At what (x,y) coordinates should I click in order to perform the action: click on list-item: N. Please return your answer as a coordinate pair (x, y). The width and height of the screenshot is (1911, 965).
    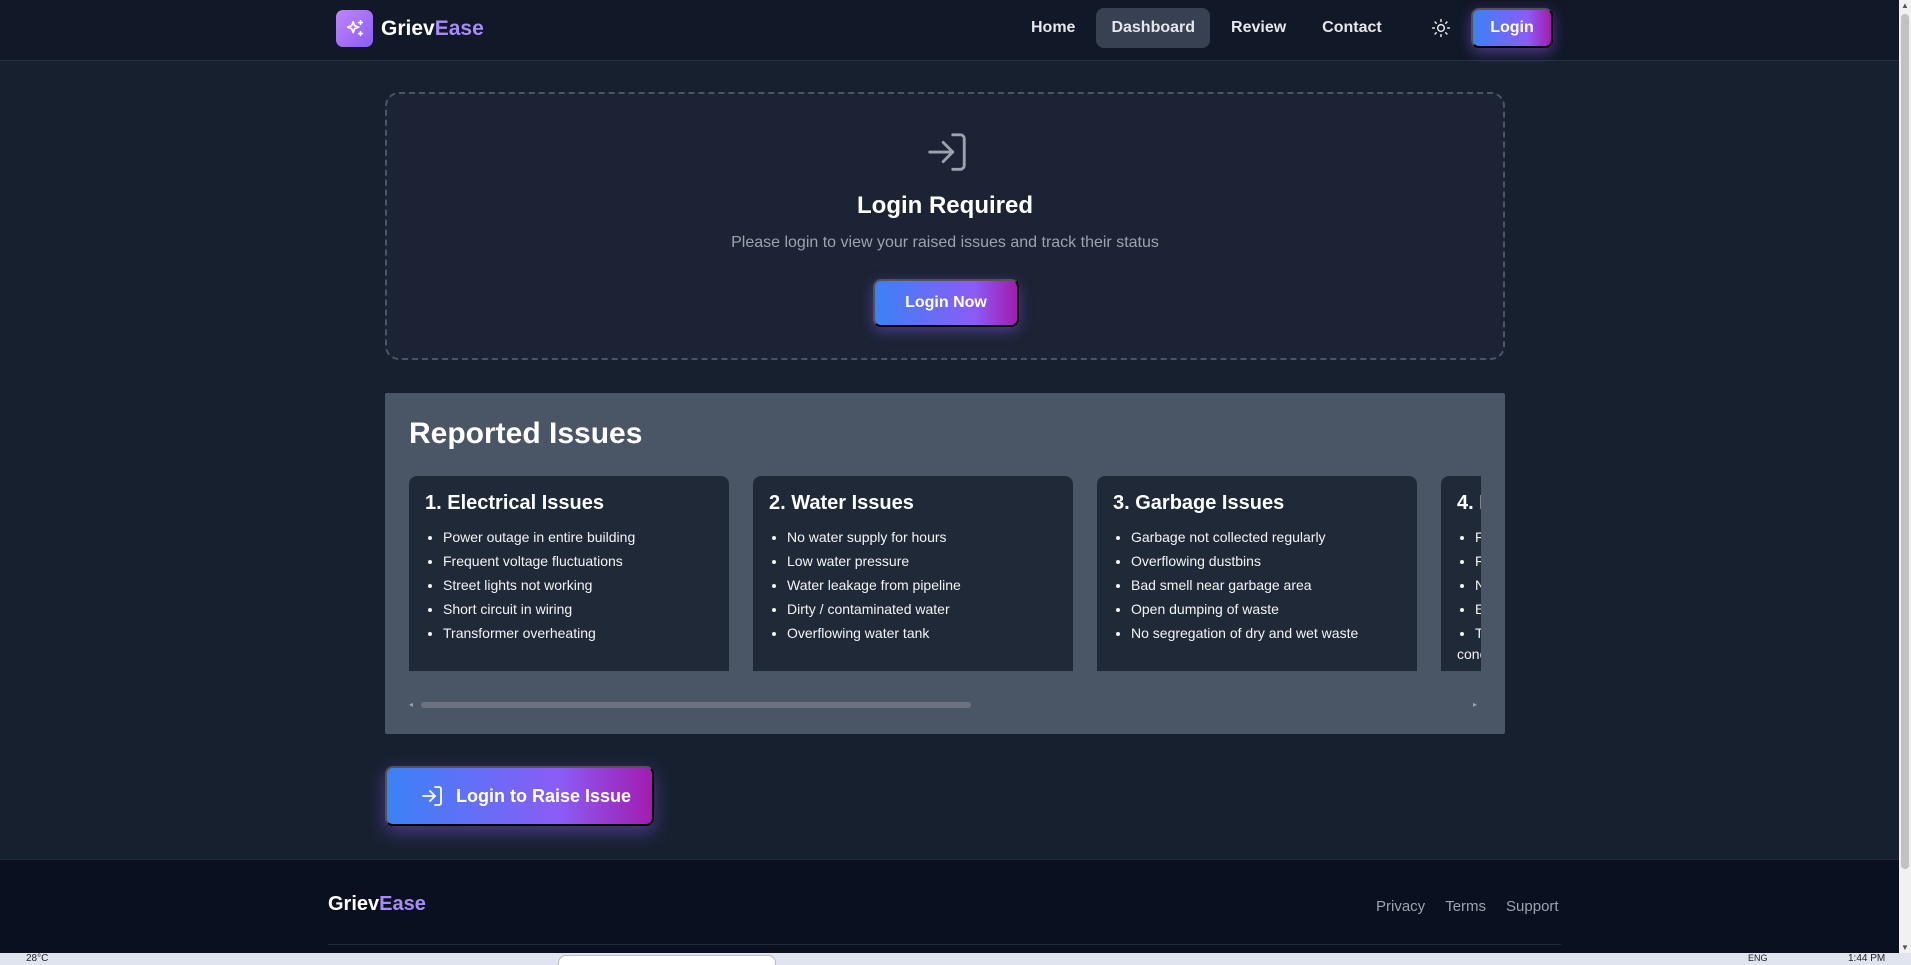
    Looking at the image, I should click on (1478, 585).